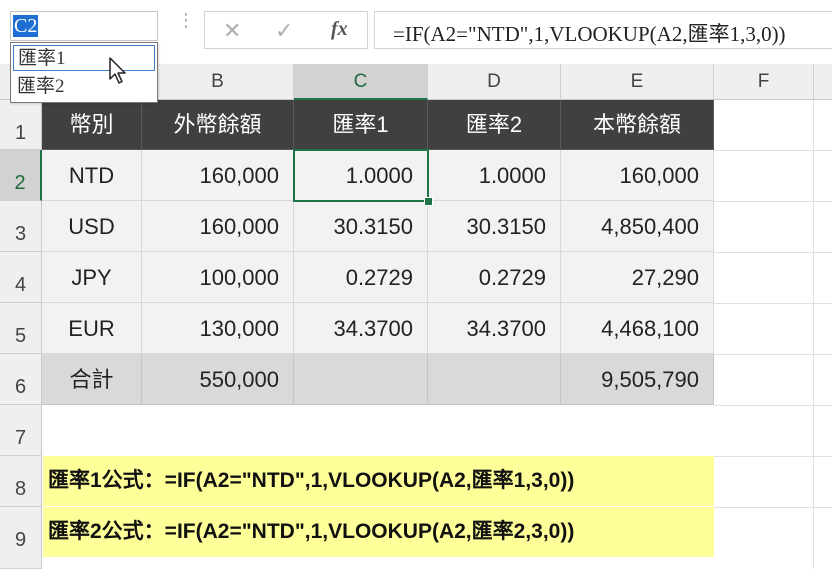  What do you see at coordinates (428, 201) in the screenshot?
I see `fill-handle` at bounding box center [428, 201].